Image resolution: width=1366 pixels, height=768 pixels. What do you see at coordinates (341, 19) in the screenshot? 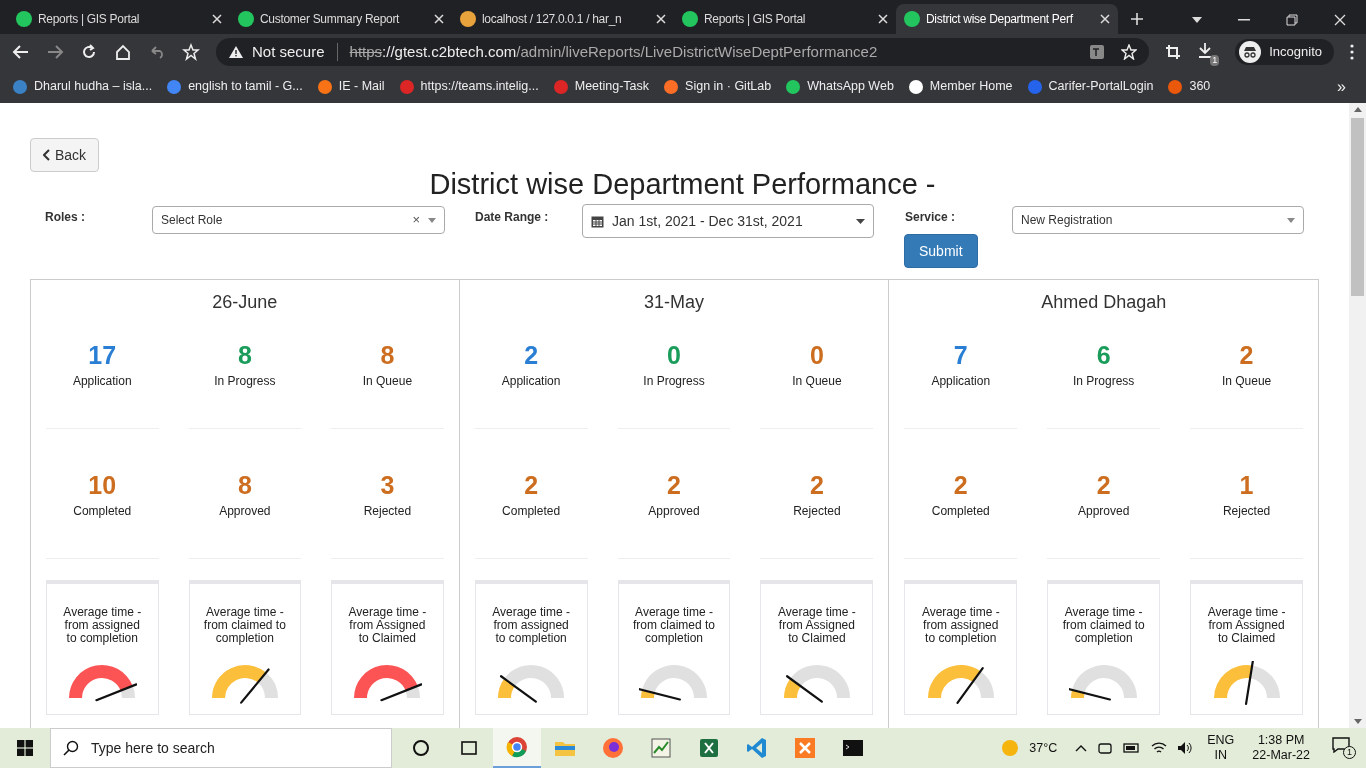
I see `browser-tab: Customer Summary Report` at bounding box center [341, 19].